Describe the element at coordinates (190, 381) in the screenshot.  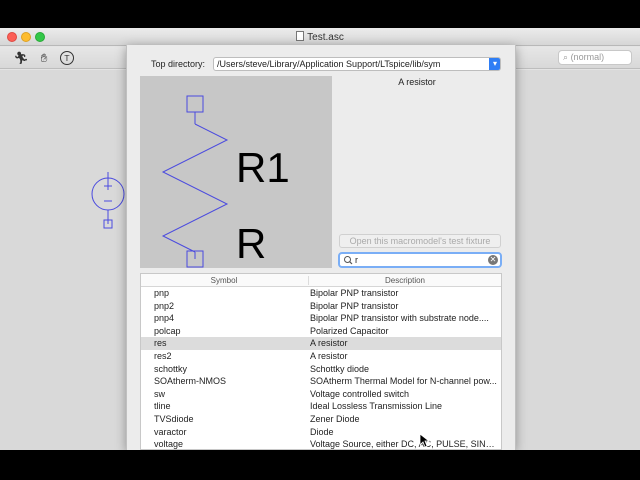
I see `symbol-name-cell: SOAtherm-NMOS` at that location.